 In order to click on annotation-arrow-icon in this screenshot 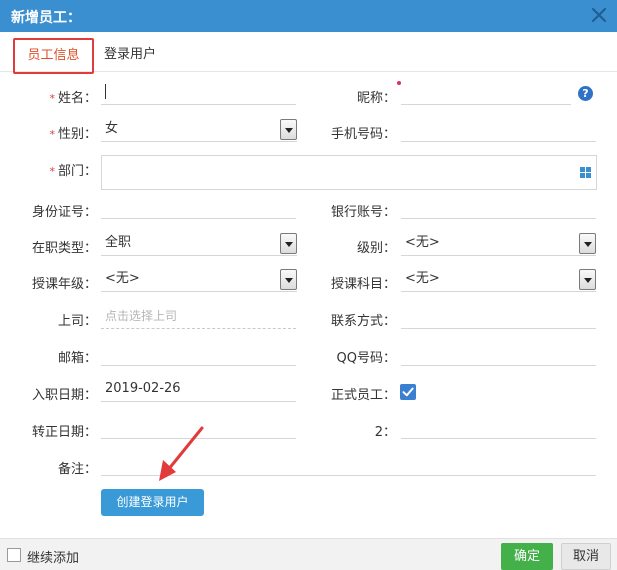, I will do `click(181, 453)`.